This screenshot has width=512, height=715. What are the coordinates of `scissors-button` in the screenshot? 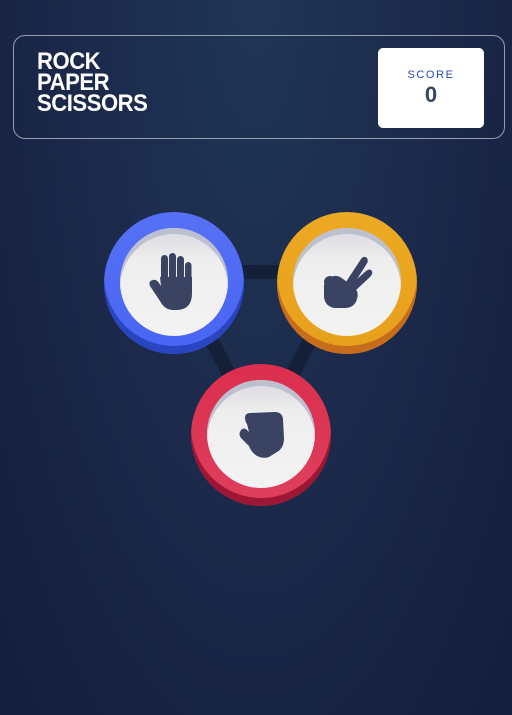 It's located at (347, 283).